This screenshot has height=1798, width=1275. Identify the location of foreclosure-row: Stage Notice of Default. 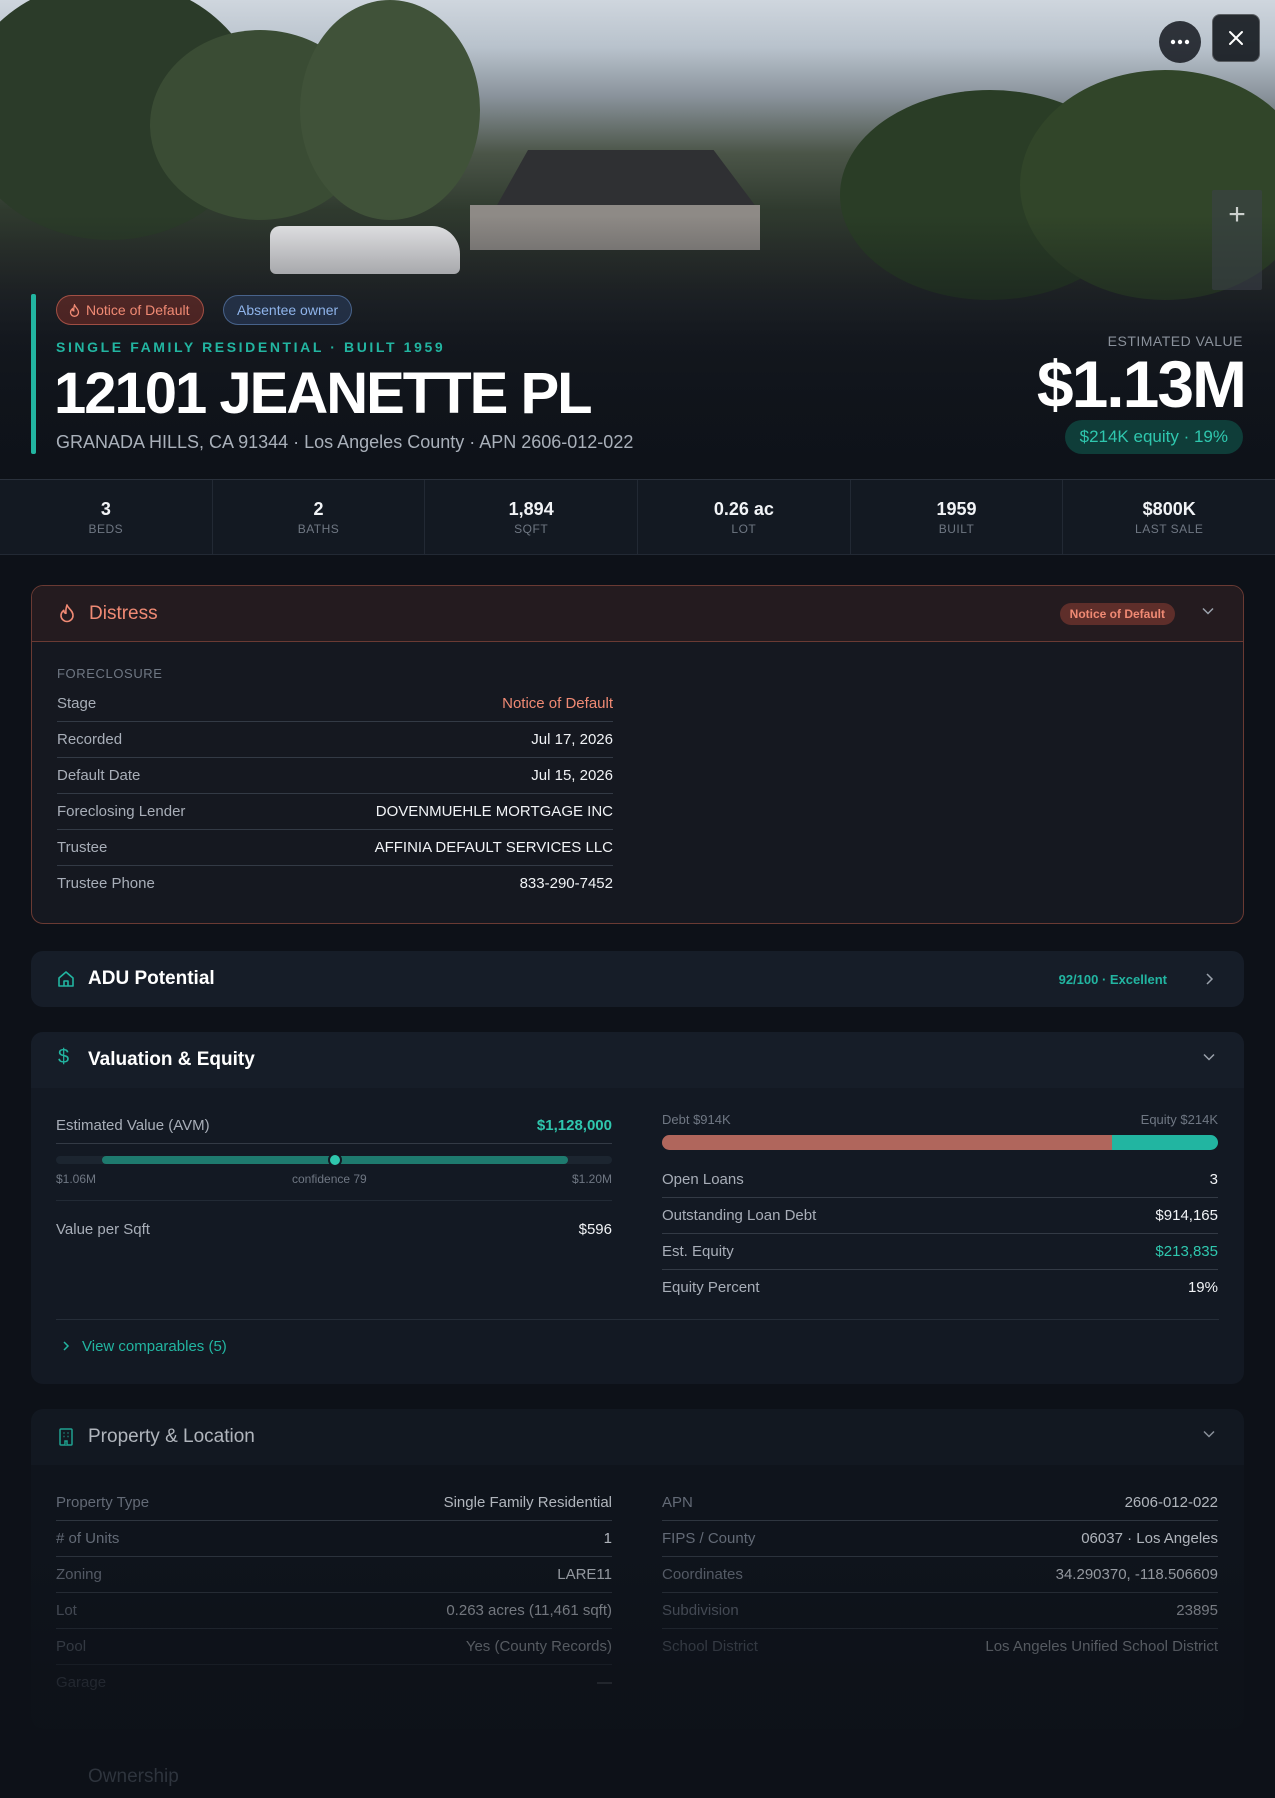
(335, 704).